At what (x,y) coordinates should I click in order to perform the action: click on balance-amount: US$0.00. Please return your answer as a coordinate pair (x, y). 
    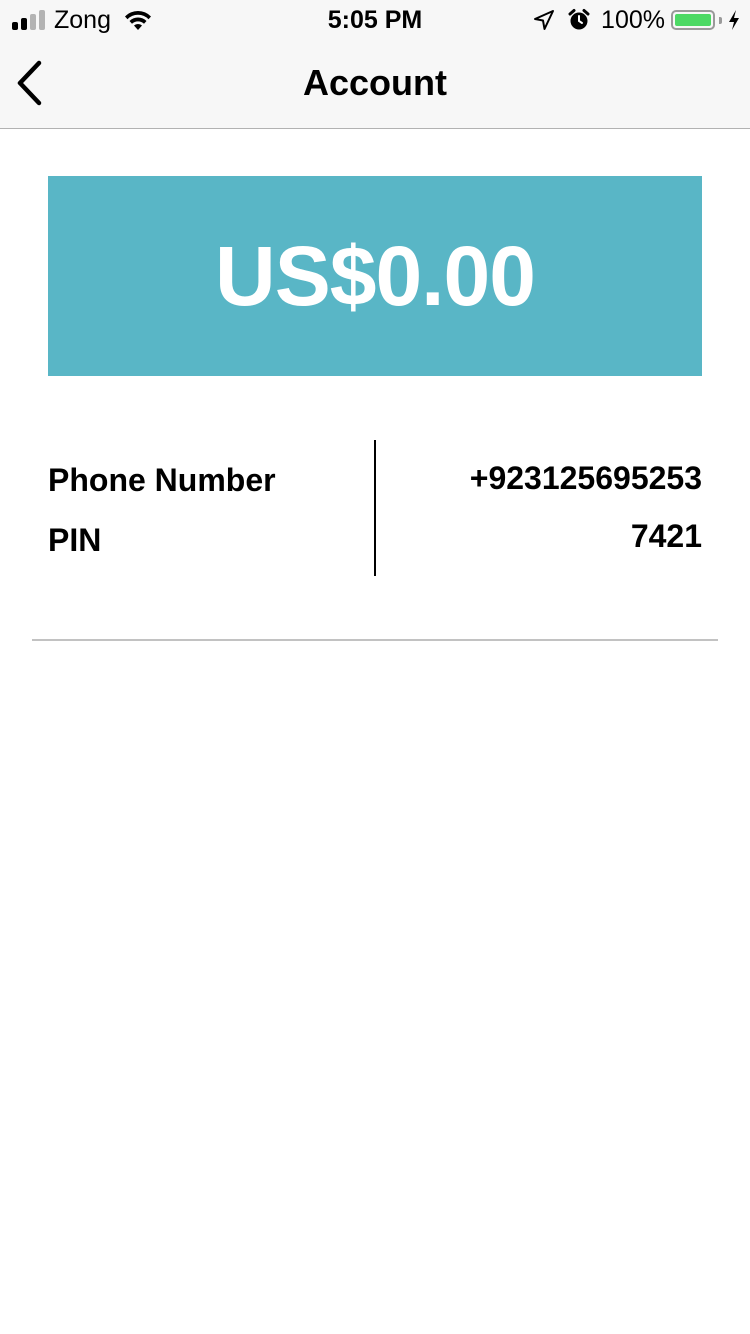
    Looking at the image, I should click on (375, 275).